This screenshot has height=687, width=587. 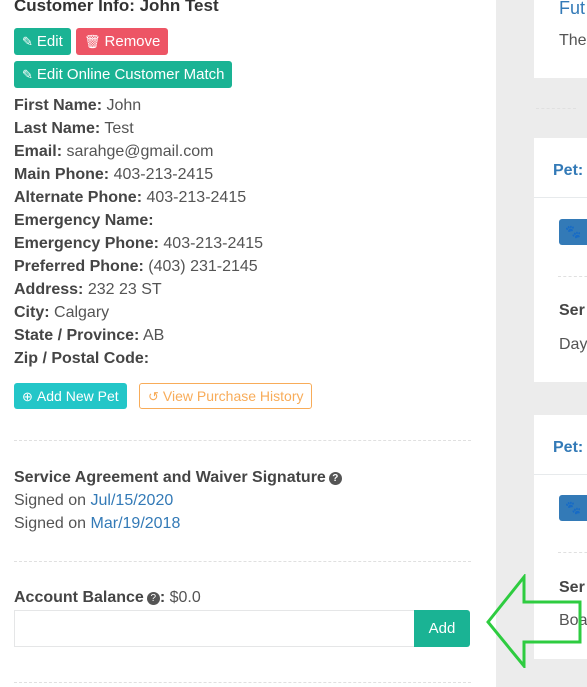 I want to click on future-card-header: Fut, so click(x=572, y=9).